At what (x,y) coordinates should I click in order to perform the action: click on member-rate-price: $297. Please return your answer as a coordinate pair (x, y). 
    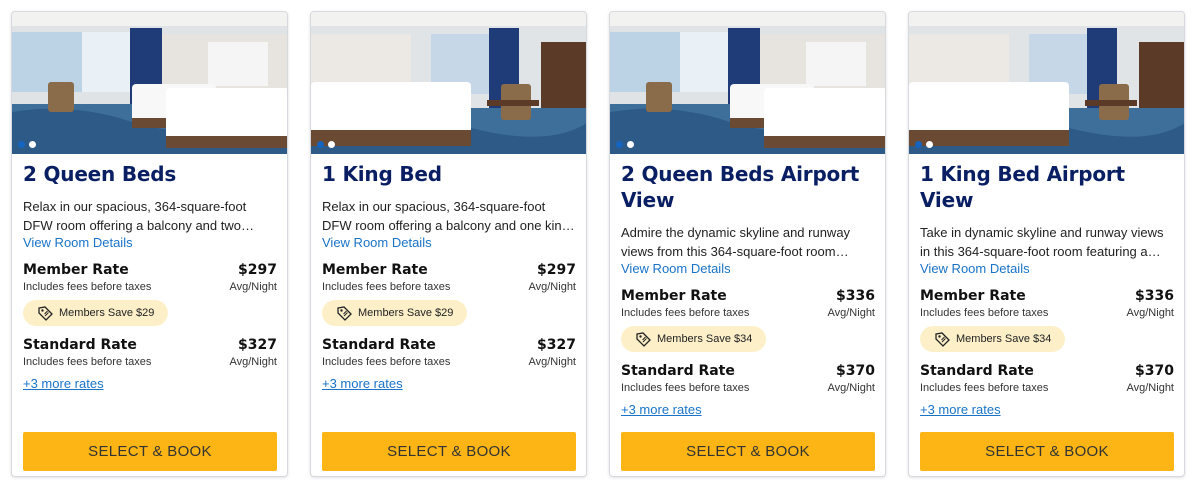
    Looking at the image, I should click on (257, 270).